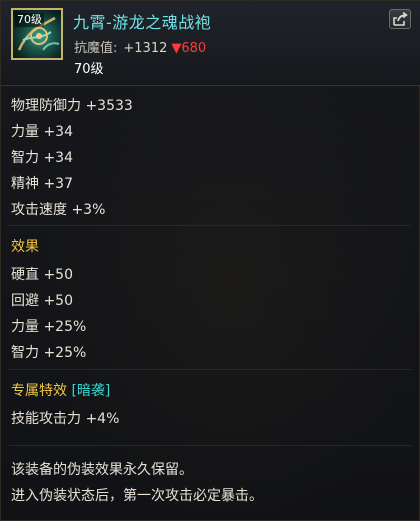 The width and height of the screenshot is (420, 521). I want to click on stat-spirit: 精神 +37, so click(42, 184).